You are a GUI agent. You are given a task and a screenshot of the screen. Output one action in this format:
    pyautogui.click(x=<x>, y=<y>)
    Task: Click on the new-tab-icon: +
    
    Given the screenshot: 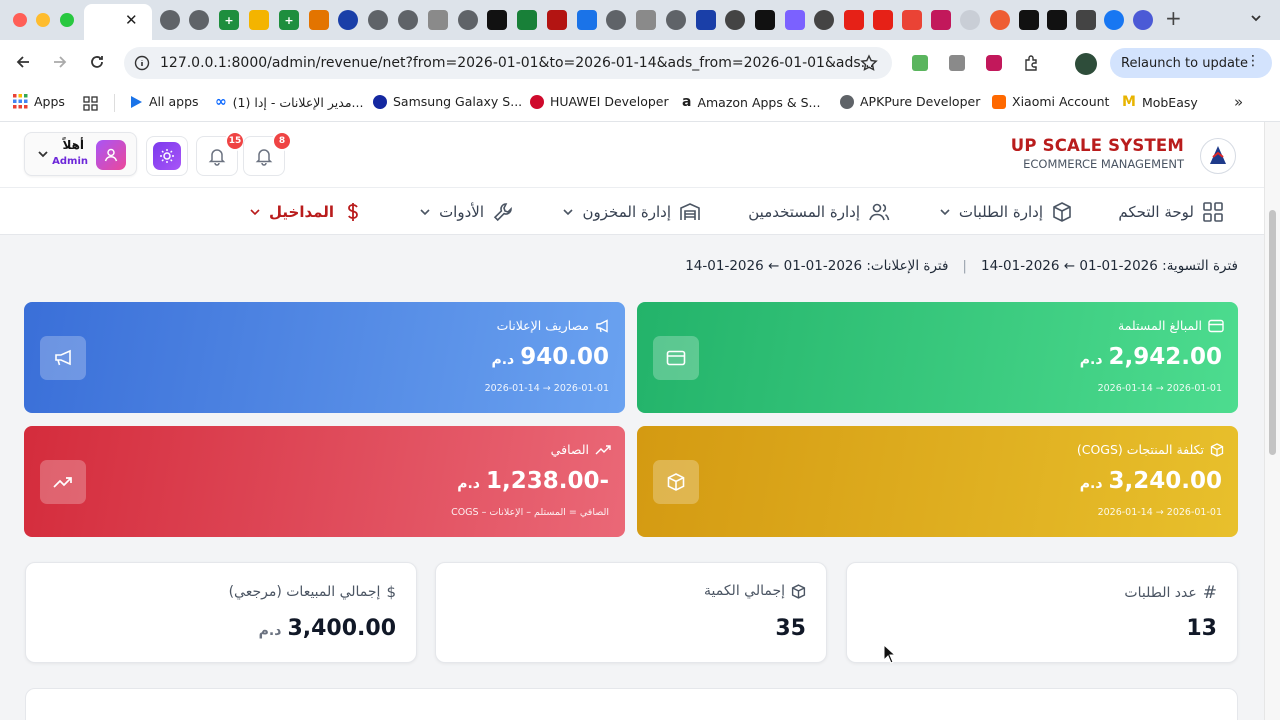 What is the action you would take?
    pyautogui.click(x=1173, y=18)
    